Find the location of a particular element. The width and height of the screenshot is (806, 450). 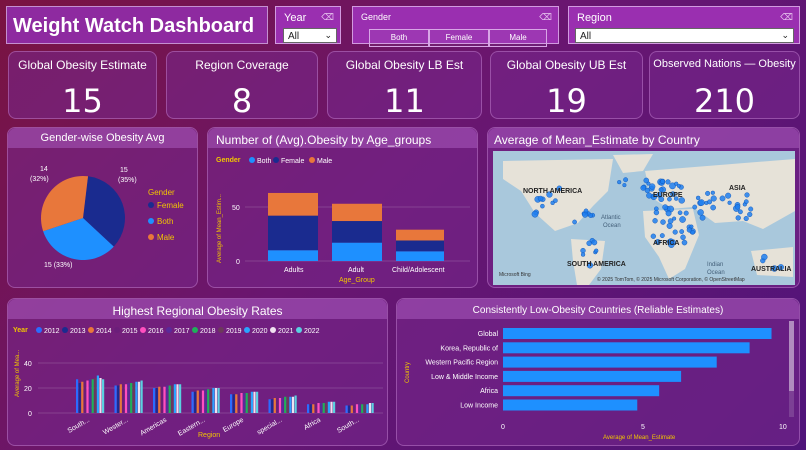

legend-year-label: 2015 is located at coordinates (130, 331).